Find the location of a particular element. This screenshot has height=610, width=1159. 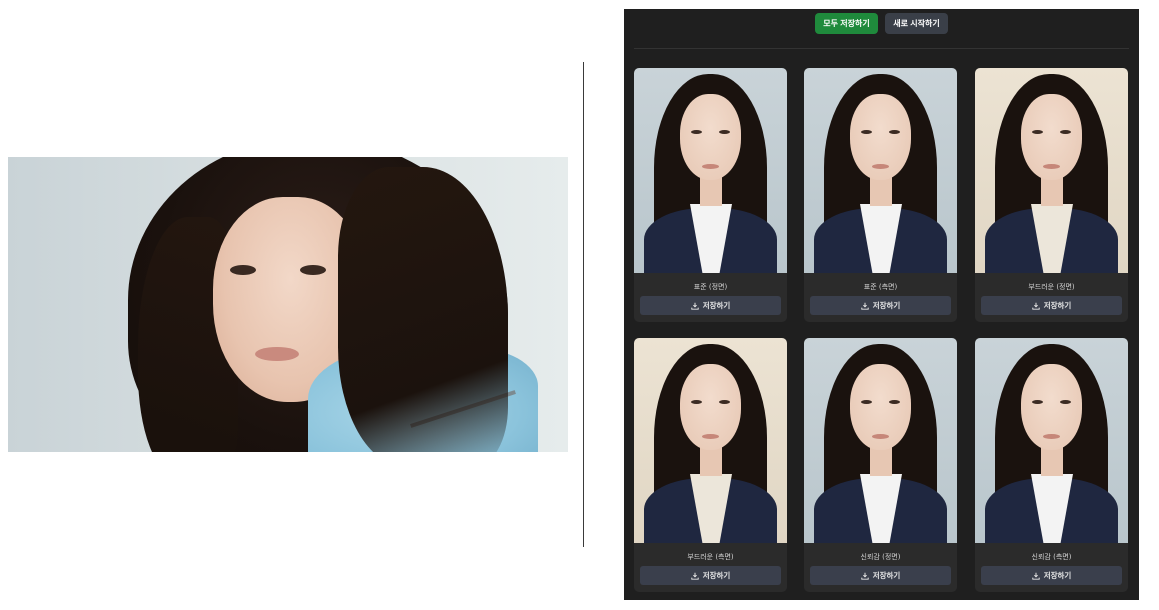

result-card: 표준 (정면) 저장하기 is located at coordinates (710, 195).